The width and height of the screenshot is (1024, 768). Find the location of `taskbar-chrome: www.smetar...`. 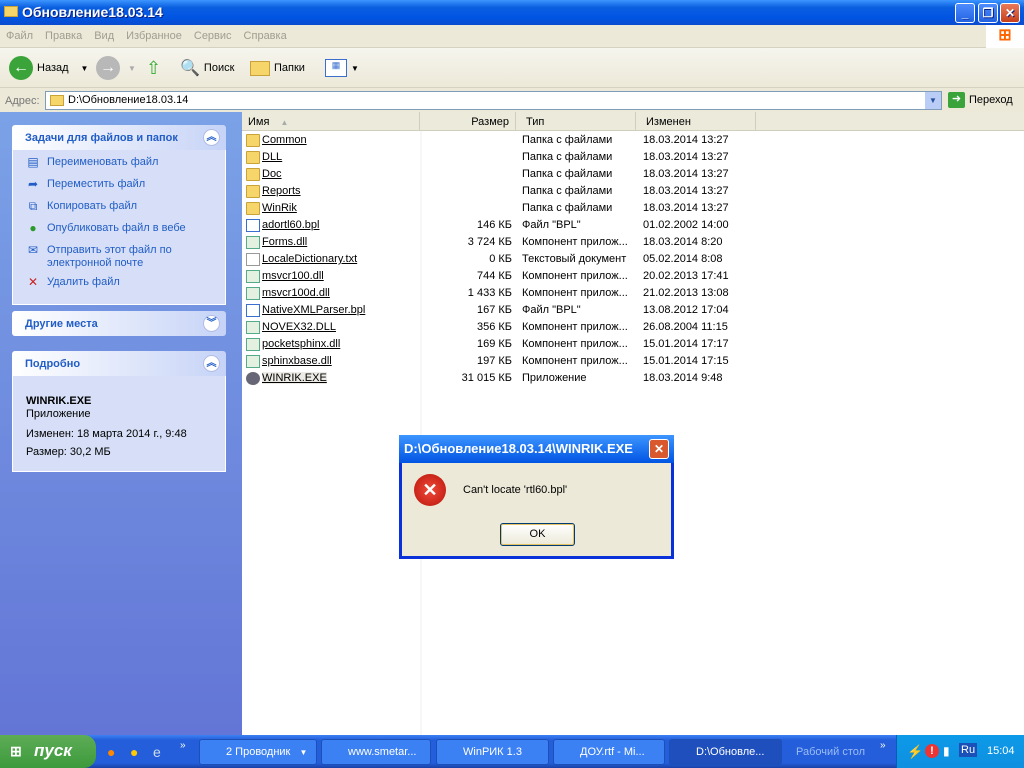

taskbar-chrome: www.smetar... is located at coordinates (376, 752).